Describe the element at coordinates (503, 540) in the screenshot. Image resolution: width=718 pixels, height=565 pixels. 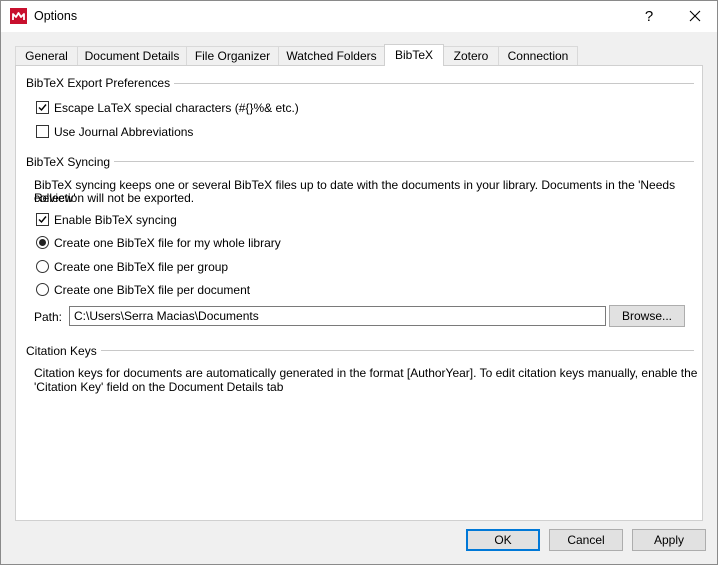
I see `ok-button: OK` at that location.